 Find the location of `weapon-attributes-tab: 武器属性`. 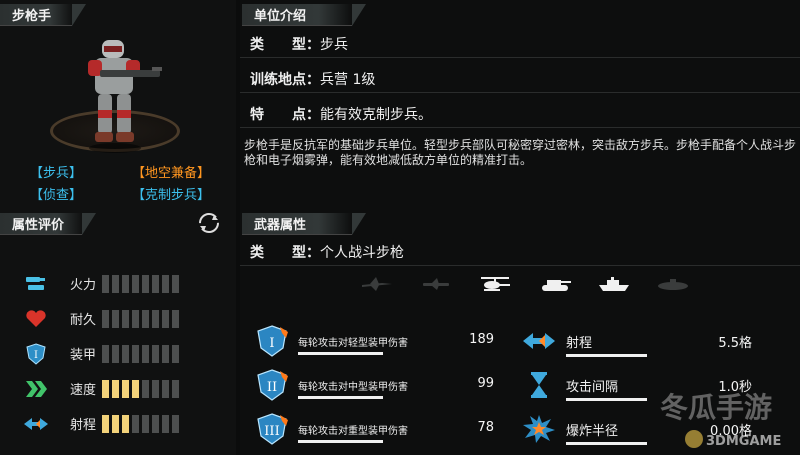

weapon-attributes-tab: 武器属性 is located at coordinates (304, 224).